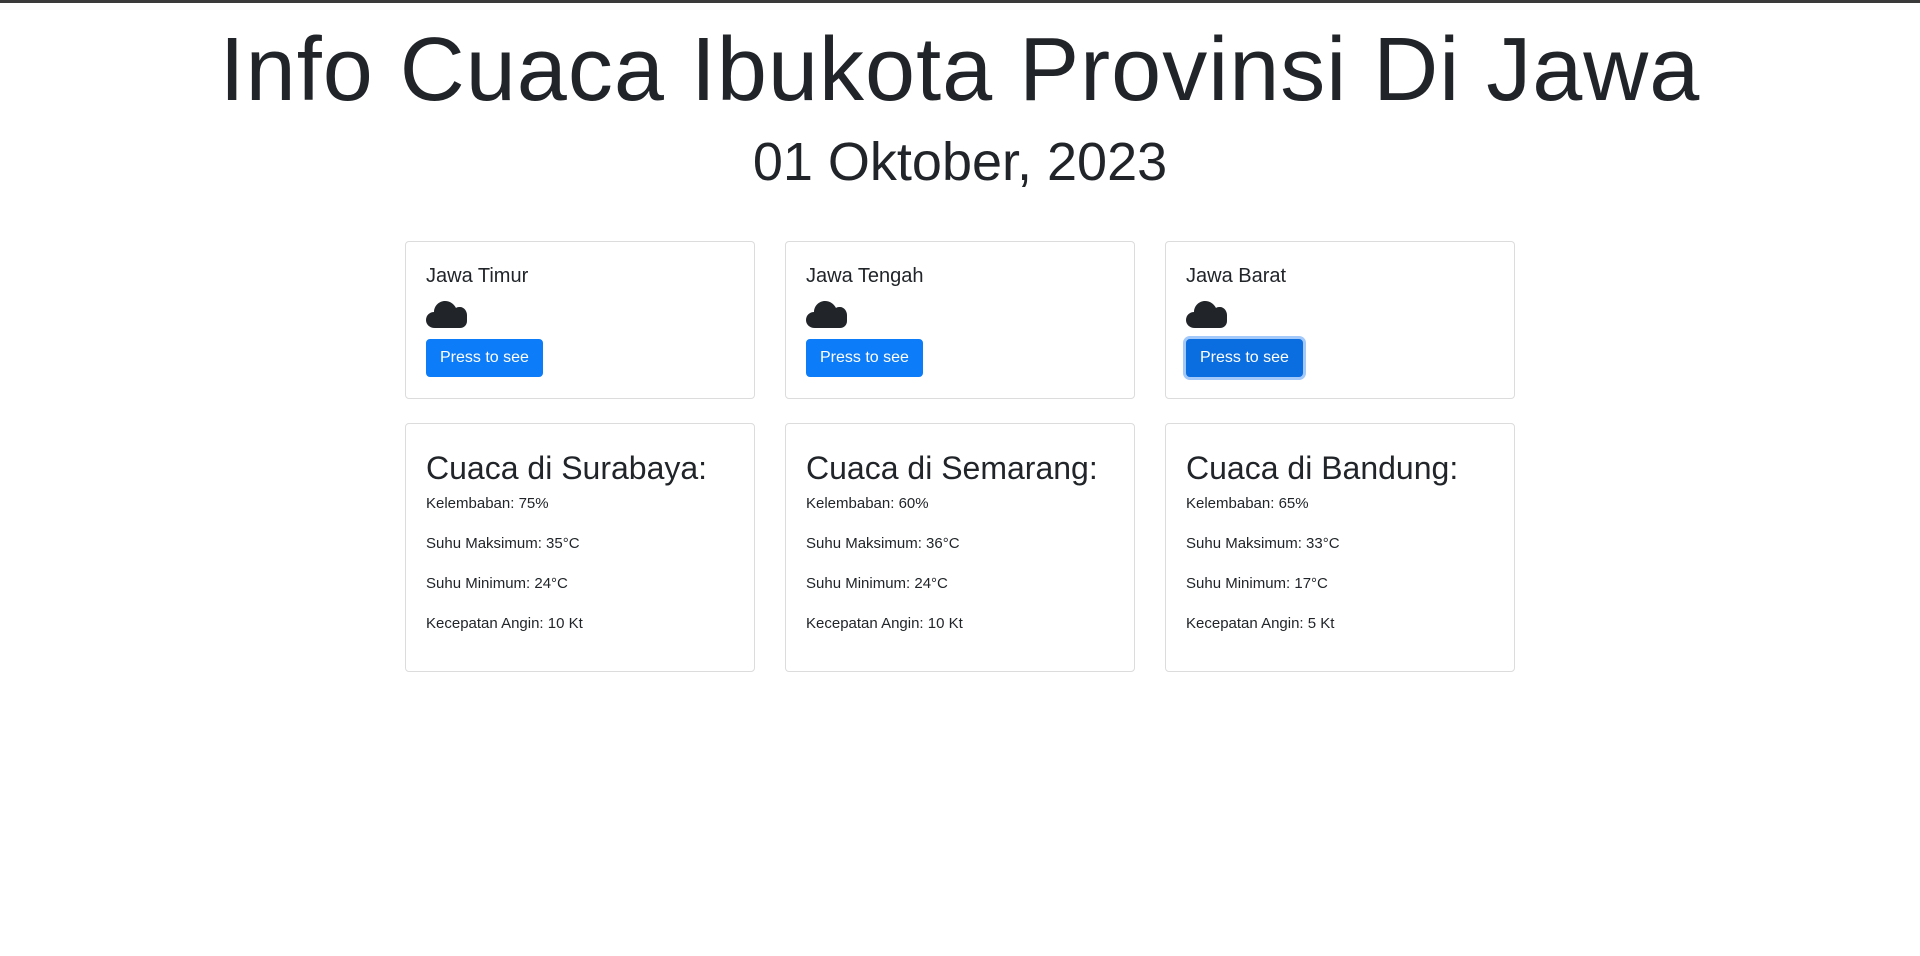  What do you see at coordinates (865, 276) in the screenshot?
I see `province-name: Jawa Tengah` at bounding box center [865, 276].